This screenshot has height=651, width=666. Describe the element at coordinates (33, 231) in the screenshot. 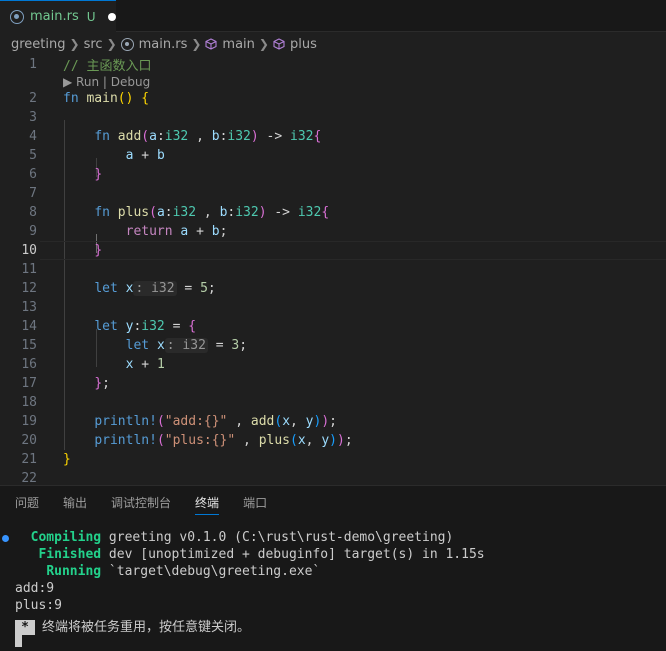

I see `line-number: 9` at that location.